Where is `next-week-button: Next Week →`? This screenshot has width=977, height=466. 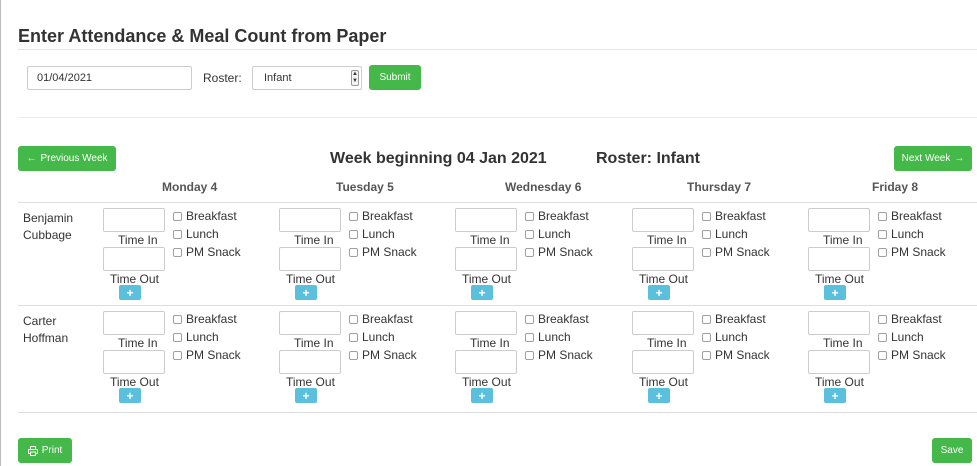 next-week-button: Next Week → is located at coordinates (933, 158).